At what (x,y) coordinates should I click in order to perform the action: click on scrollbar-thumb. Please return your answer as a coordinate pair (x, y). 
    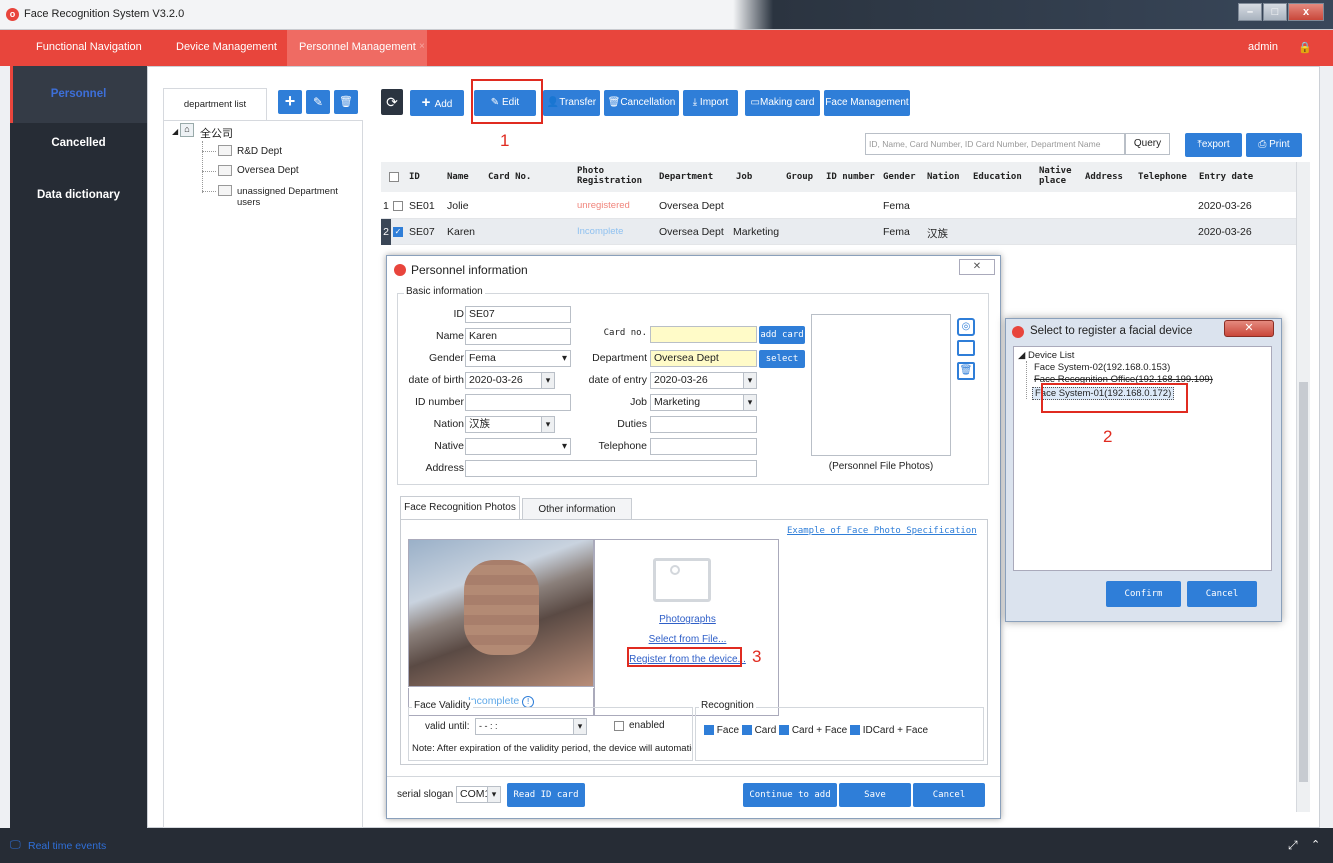
    Looking at the image, I should click on (1303, 582).